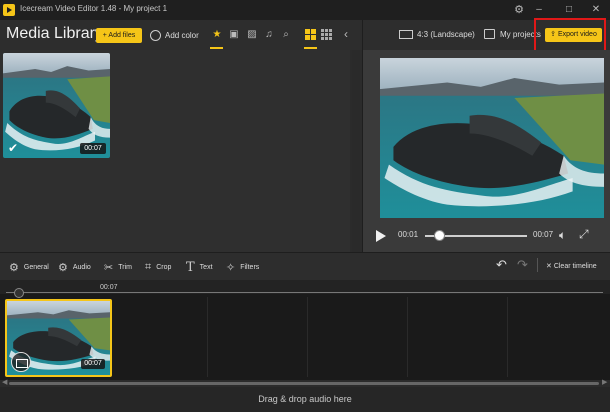 The height and width of the screenshot is (412, 610). I want to click on text-button: T Text, so click(199, 267).